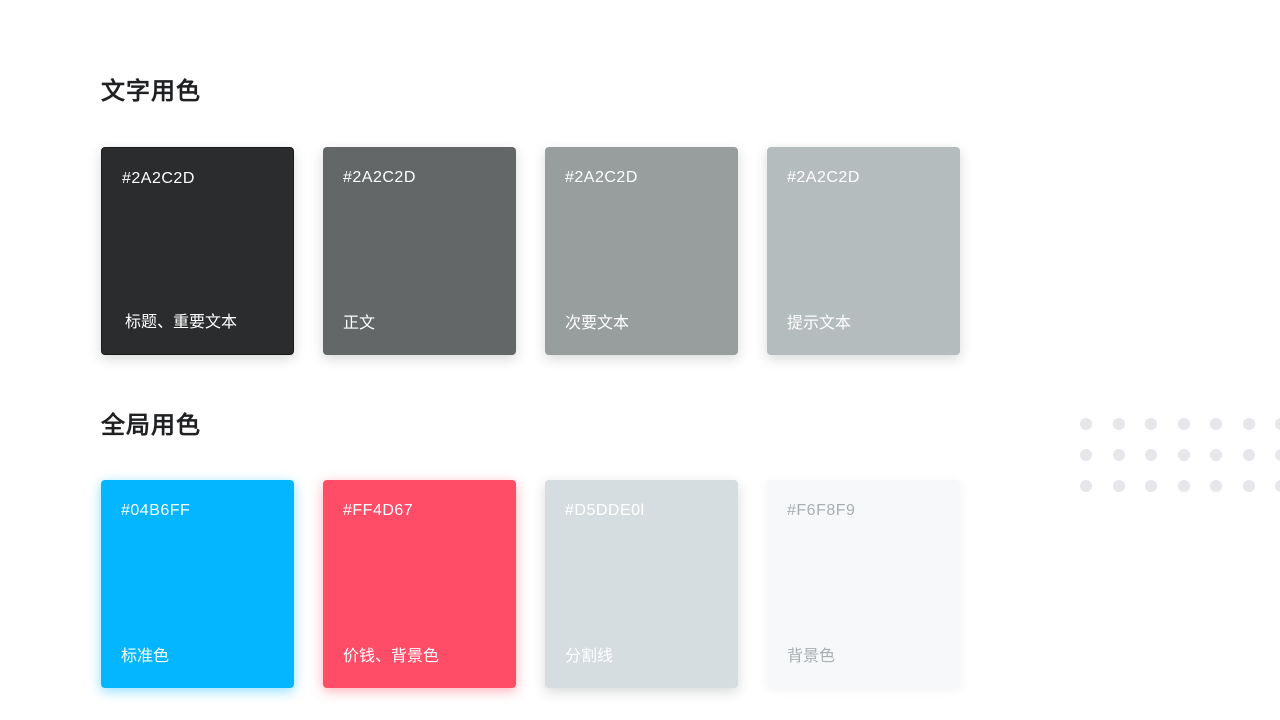  I want to click on swatch-title-text: #2A2C2D 标题、重要文本, so click(197, 251).